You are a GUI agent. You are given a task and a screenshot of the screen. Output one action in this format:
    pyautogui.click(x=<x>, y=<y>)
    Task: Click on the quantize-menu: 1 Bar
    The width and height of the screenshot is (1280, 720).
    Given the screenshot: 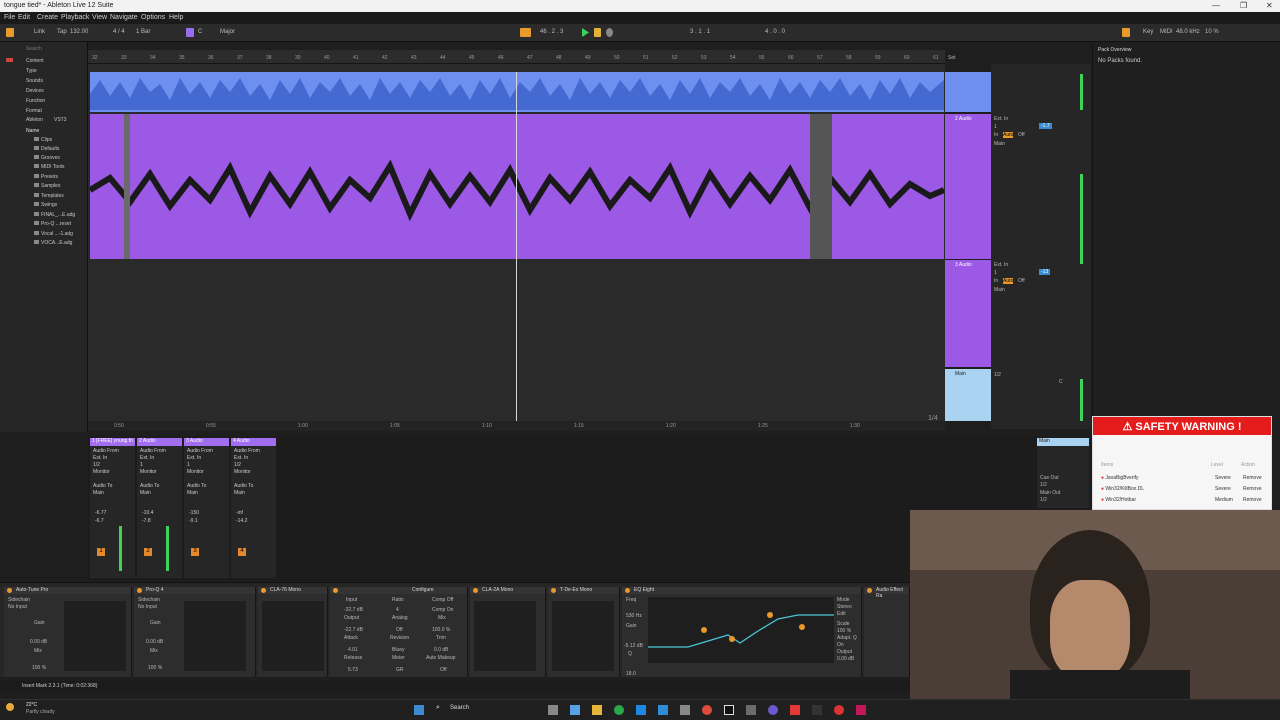 What is the action you would take?
    pyautogui.click(x=143, y=32)
    